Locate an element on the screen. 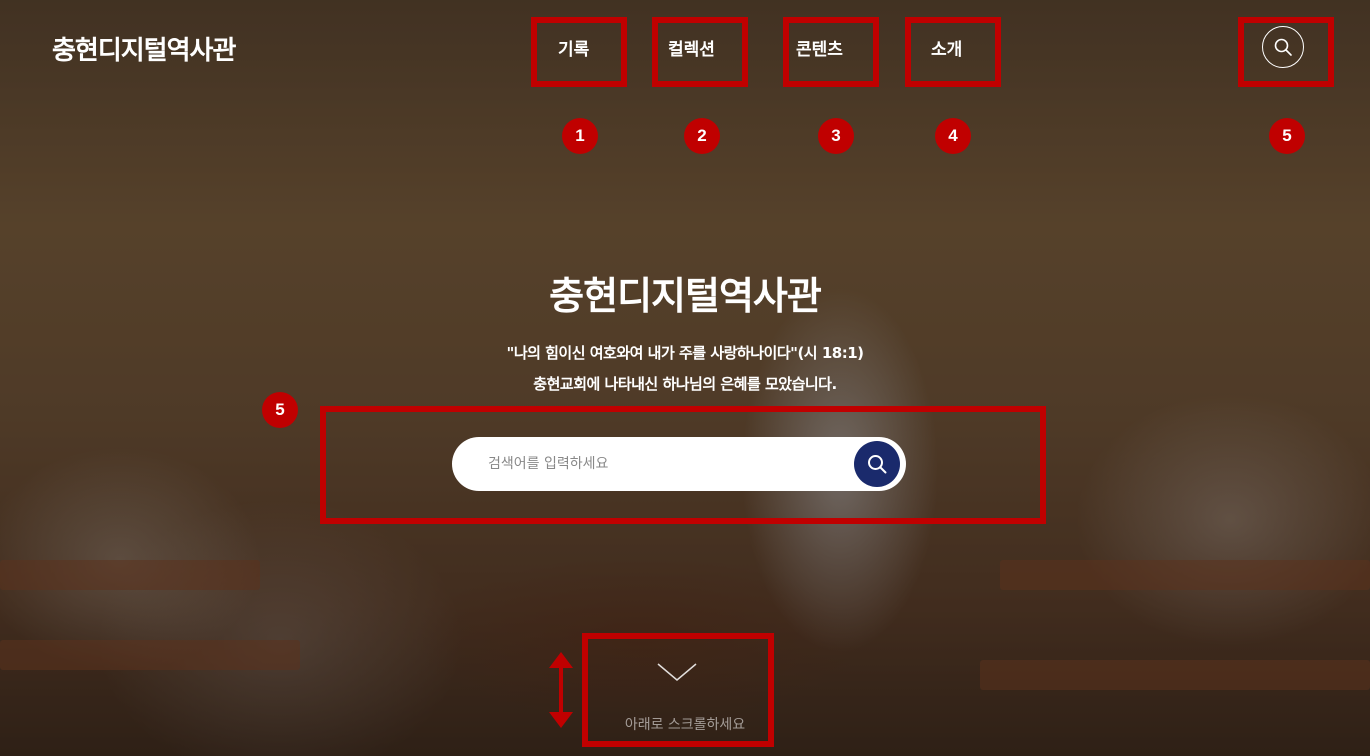 This screenshot has width=1370, height=756. annotation-badge-2: 2 is located at coordinates (702, 136).